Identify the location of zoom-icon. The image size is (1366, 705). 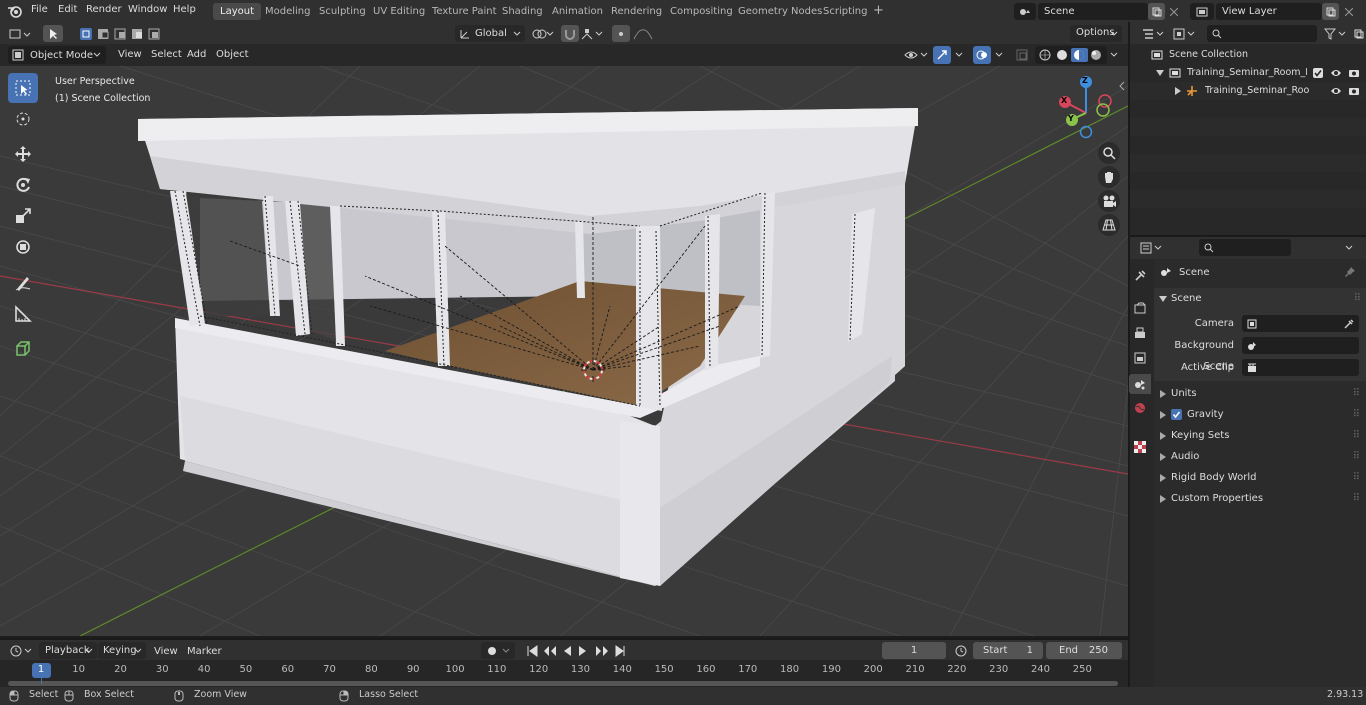
(1109, 153).